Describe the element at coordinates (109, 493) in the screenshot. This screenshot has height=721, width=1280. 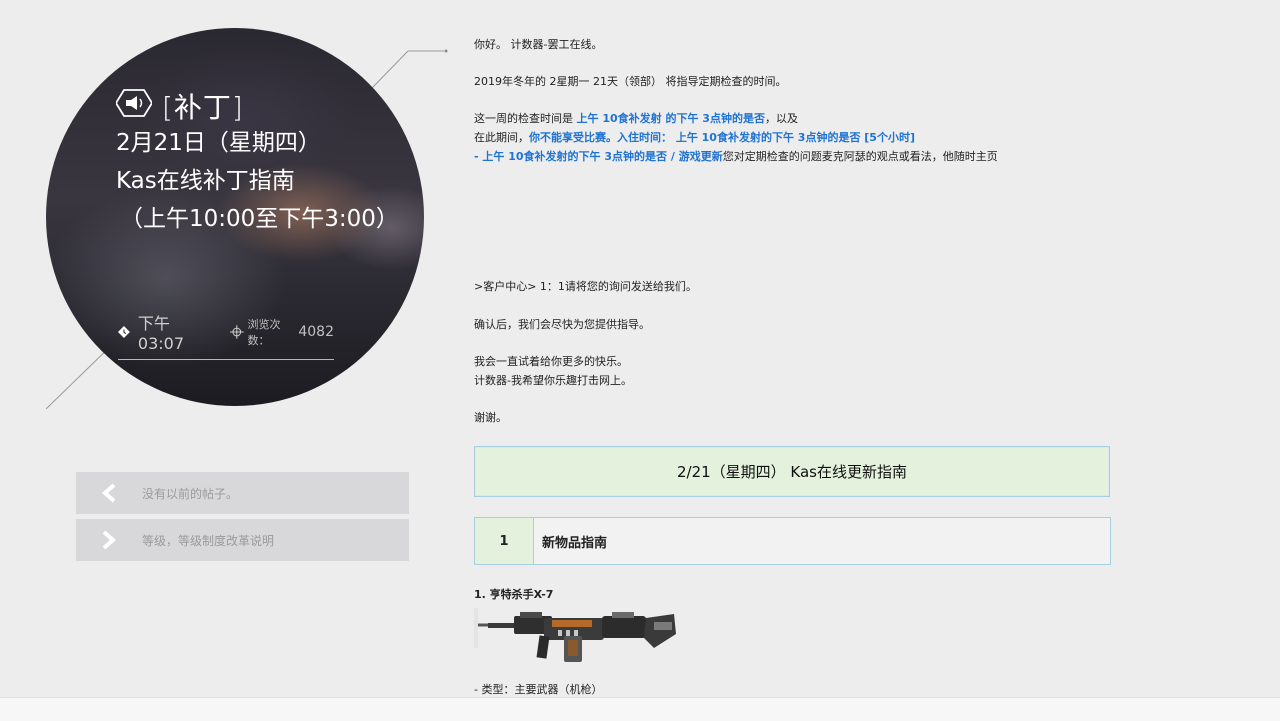
I see `chevron-left-icon` at that location.